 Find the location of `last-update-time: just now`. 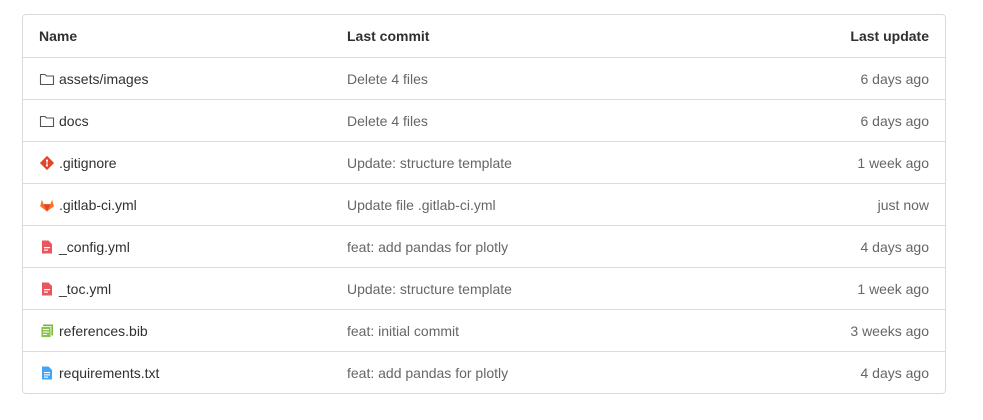

last-update-time: just now is located at coordinates (903, 204).